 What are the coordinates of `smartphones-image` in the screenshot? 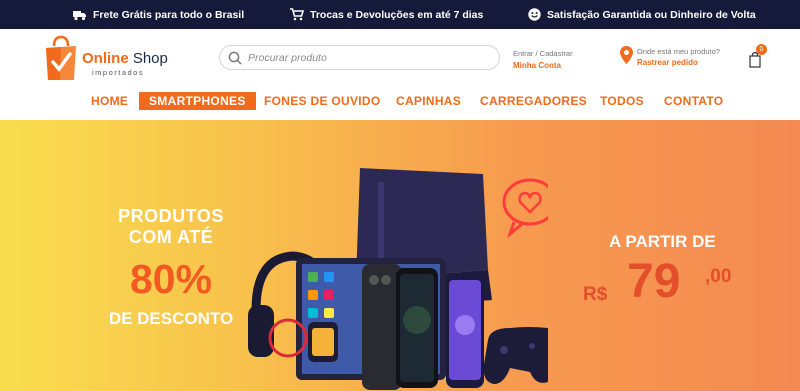 It's located at (423, 327).